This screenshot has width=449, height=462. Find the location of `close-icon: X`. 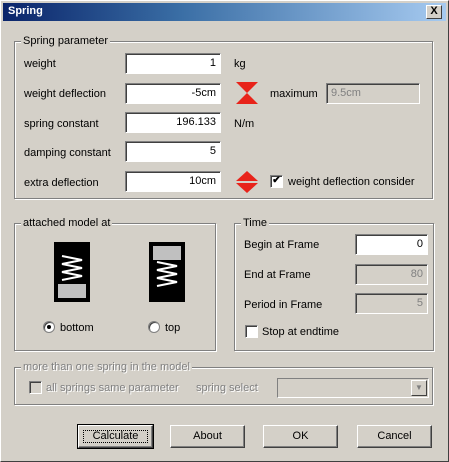

close-icon: X is located at coordinates (434, 11).